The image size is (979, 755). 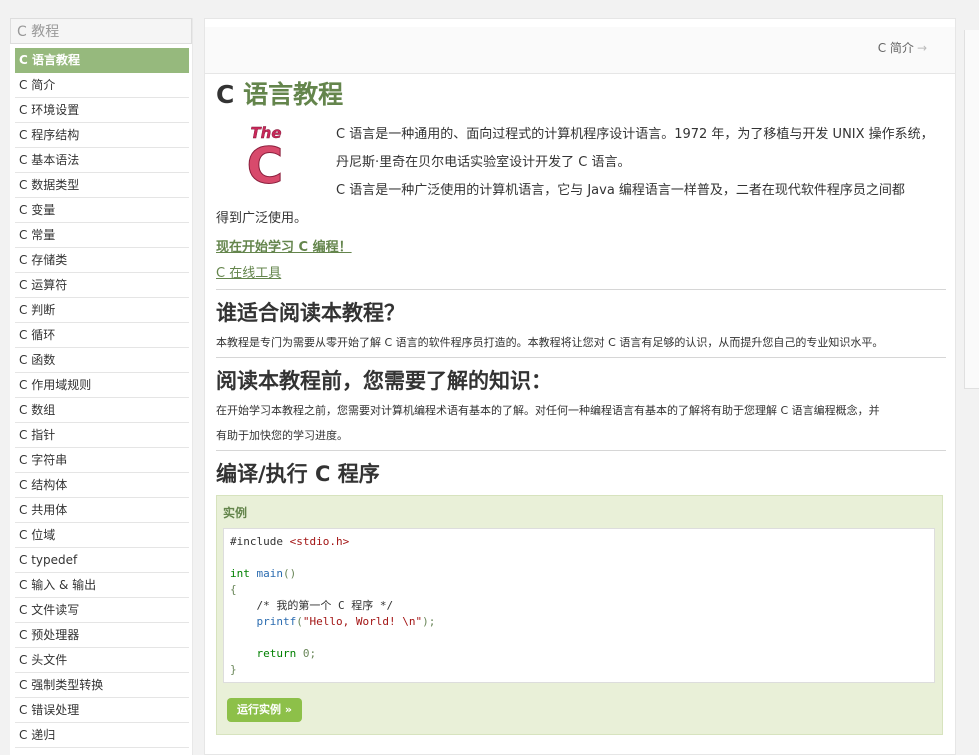 I want to click on run-example-button: 运行实例 », so click(x=264, y=710).